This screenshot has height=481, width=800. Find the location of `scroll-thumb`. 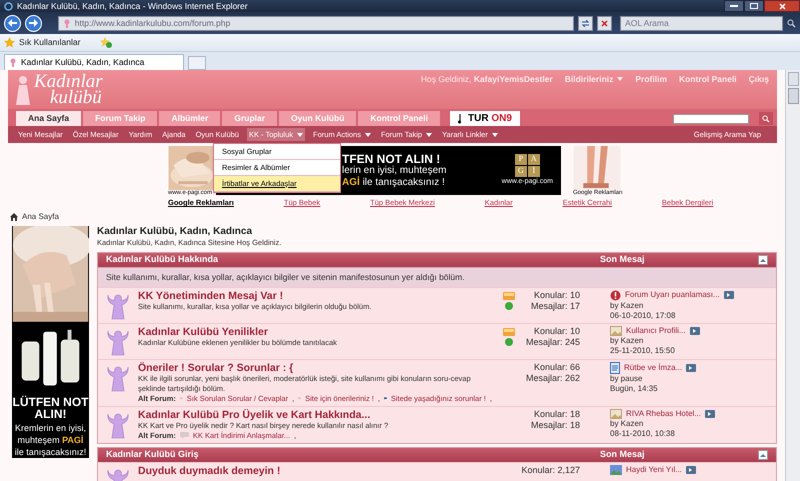

scroll-thumb is located at coordinates (793, 96).